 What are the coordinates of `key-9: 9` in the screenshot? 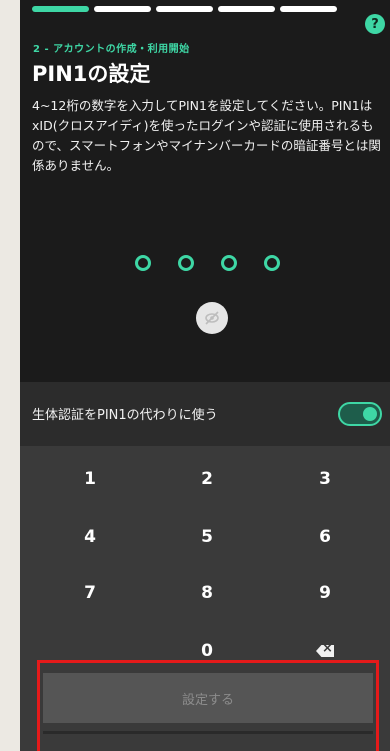 It's located at (325, 593).